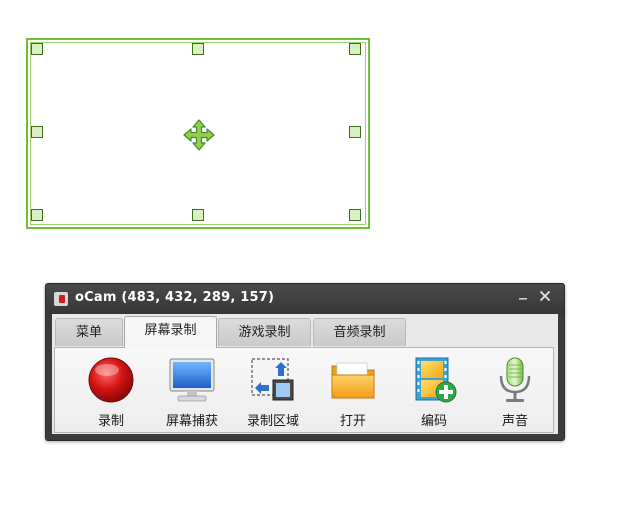 The height and width of the screenshot is (516, 640). Describe the element at coordinates (515, 379) in the screenshot. I see `microphone-icon` at that location.